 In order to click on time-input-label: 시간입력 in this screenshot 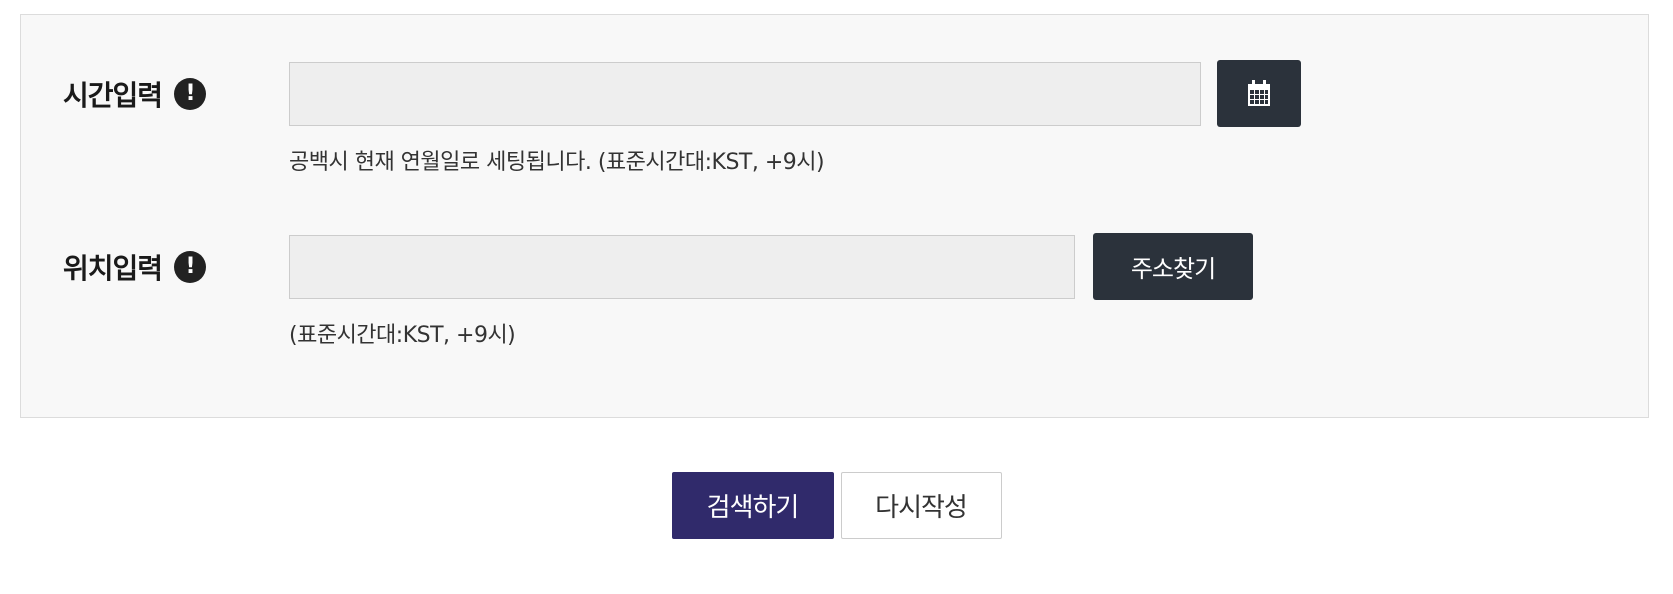, I will do `click(113, 95)`.